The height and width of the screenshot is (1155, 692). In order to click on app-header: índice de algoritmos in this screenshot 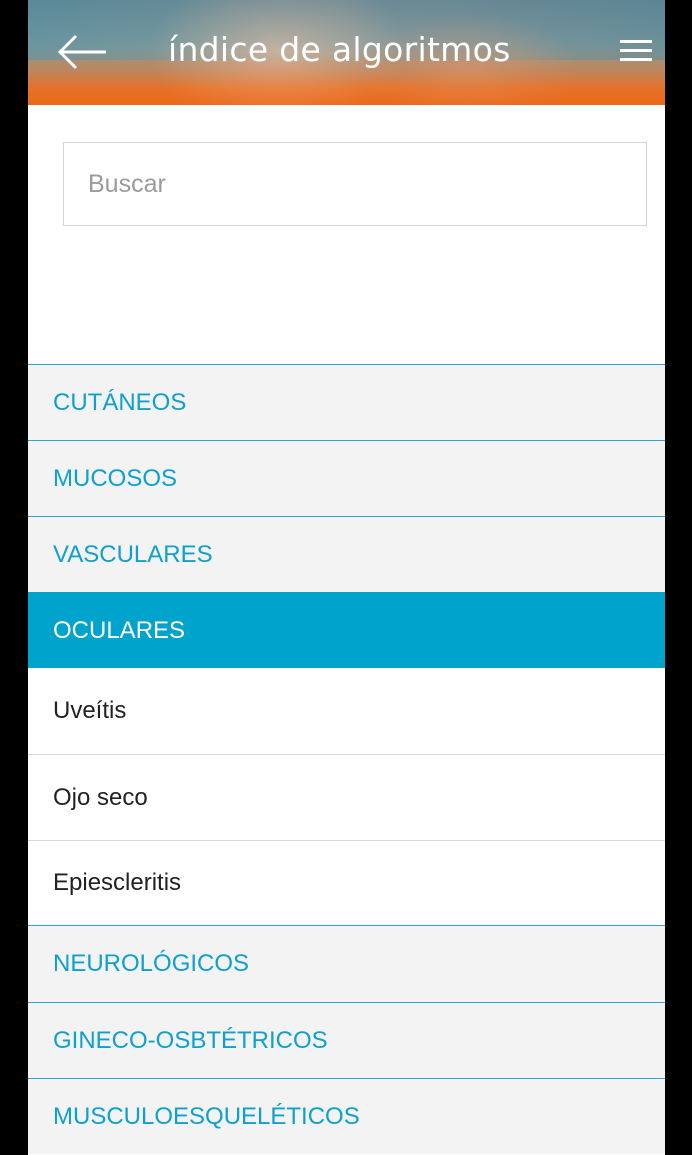, I will do `click(346, 52)`.